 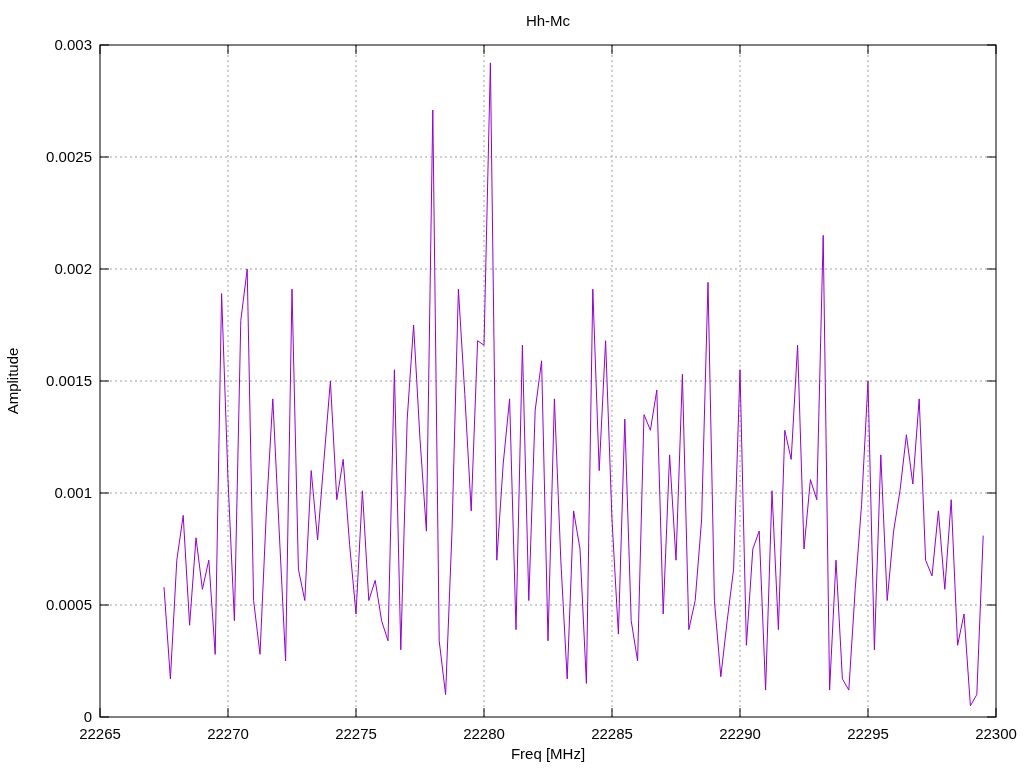 What do you see at coordinates (73, 268) in the screenshot?
I see `tick-label: 0.002` at bounding box center [73, 268].